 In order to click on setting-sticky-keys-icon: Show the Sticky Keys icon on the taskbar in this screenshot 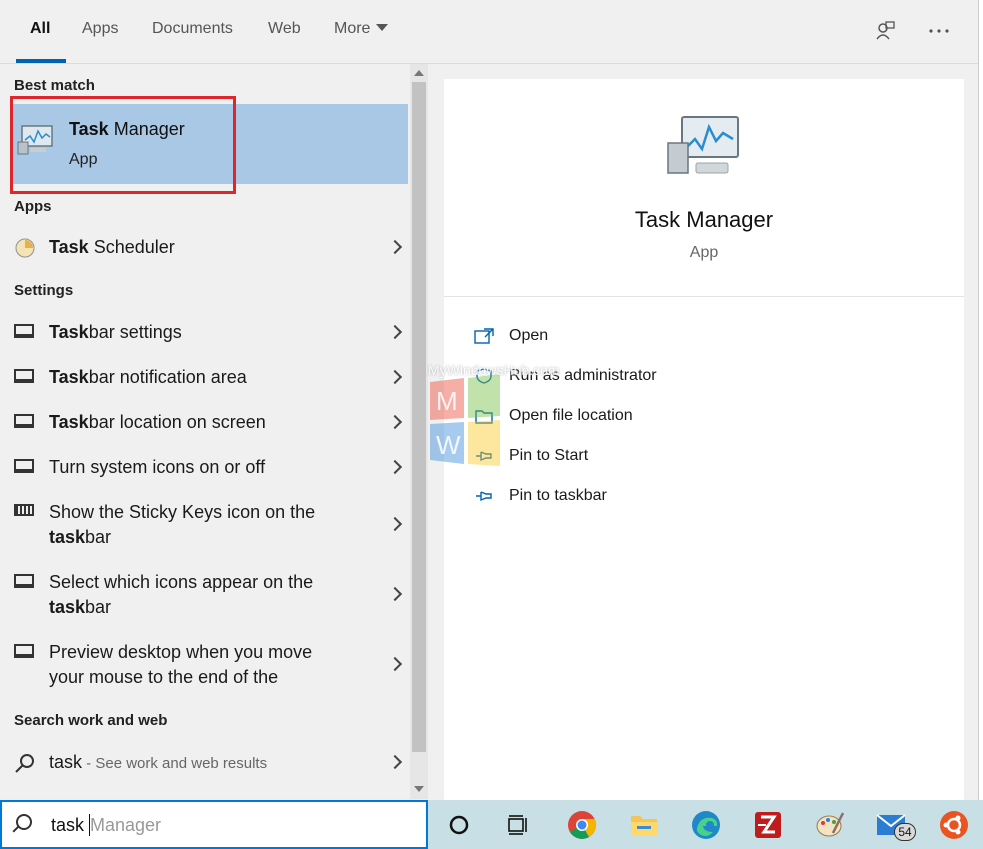, I will do `click(204, 525)`.